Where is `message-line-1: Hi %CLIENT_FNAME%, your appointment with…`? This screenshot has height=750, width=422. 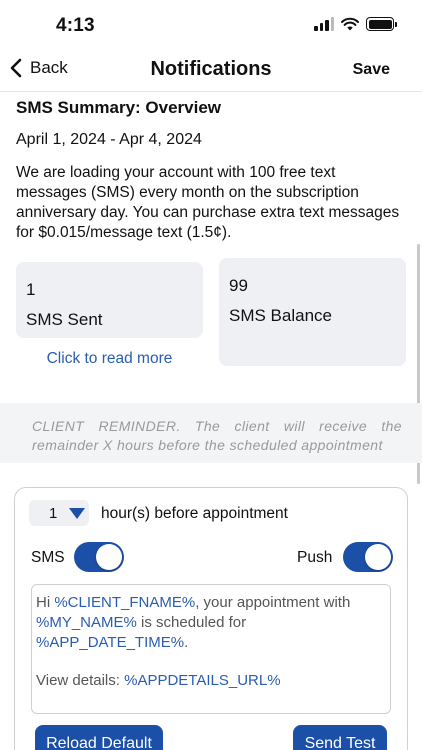
message-line-1: Hi %CLIENT_FNAME%, your appointment with… is located at coordinates (211, 623).